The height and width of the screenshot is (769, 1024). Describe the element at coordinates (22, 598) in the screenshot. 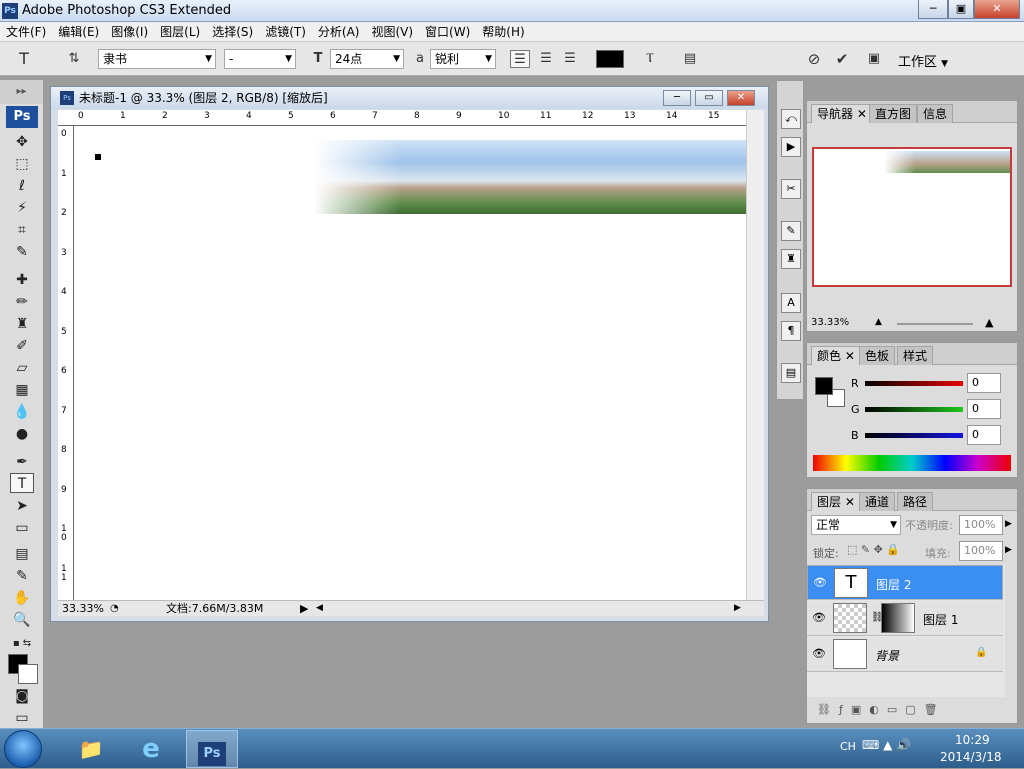

I see `hand-tool-icon: ✋` at that location.